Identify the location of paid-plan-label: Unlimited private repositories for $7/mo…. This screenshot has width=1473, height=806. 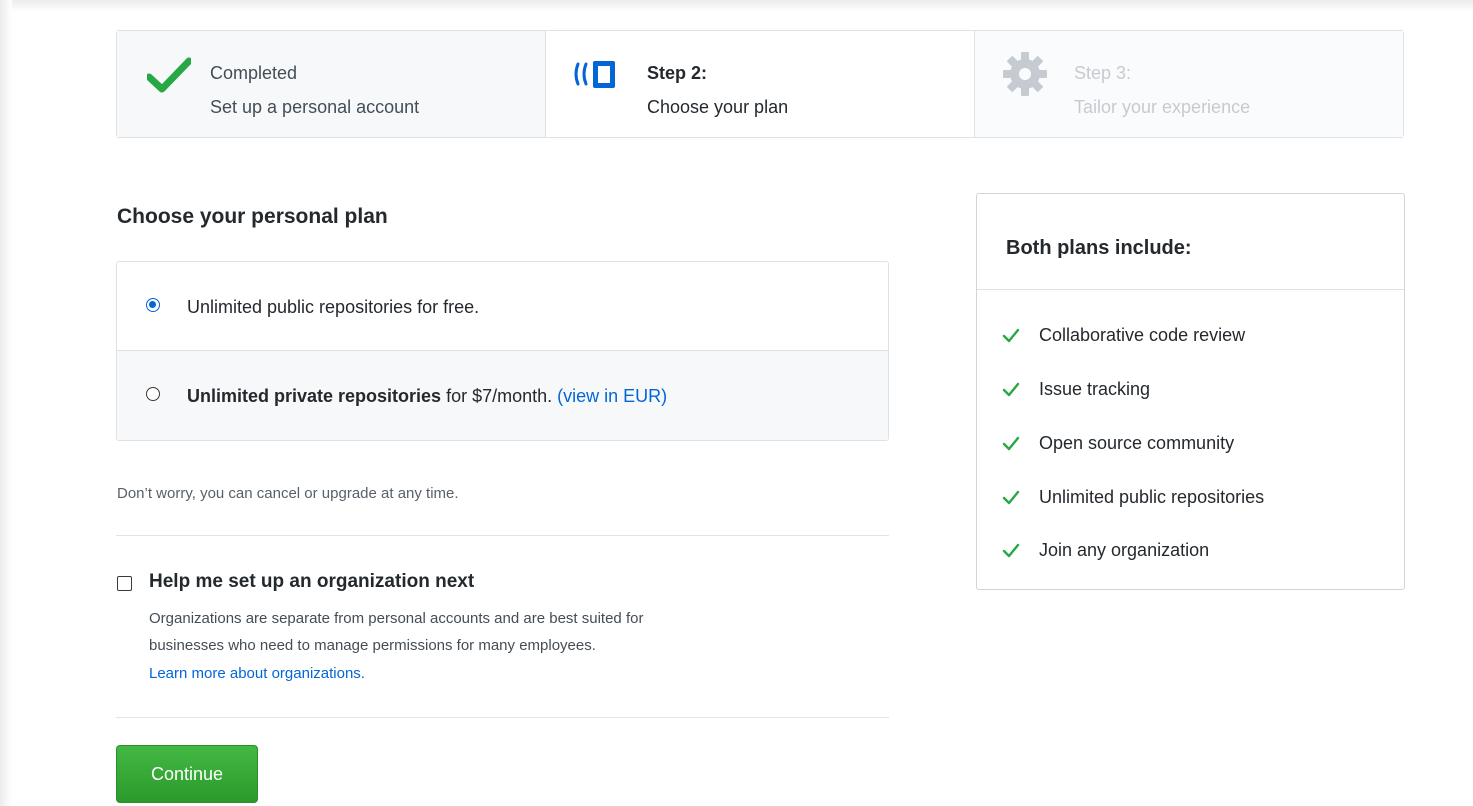
(427, 396).